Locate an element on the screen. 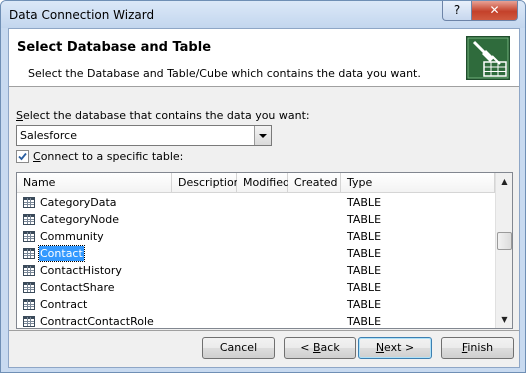  database-wizard-icon is located at coordinates (488, 58).